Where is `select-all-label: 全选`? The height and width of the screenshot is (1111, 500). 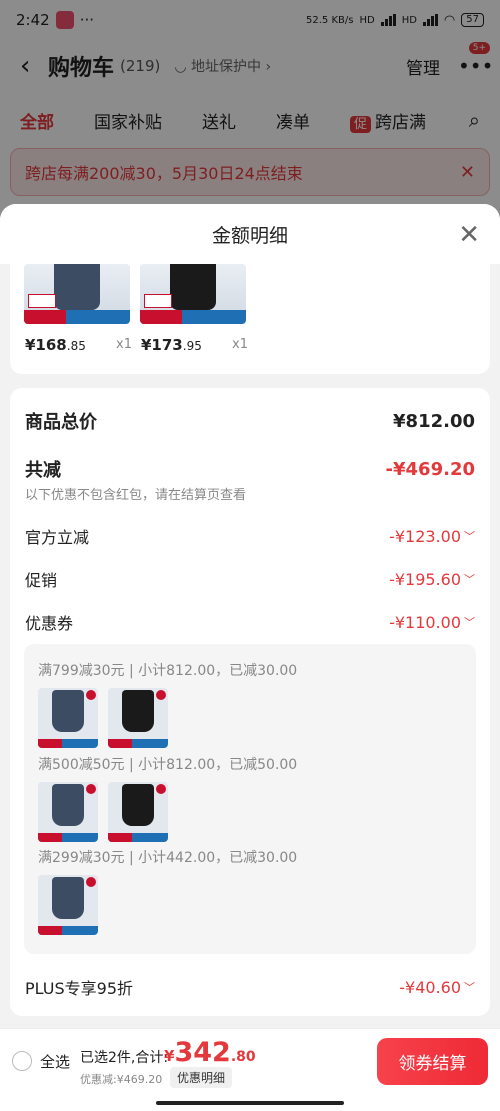
select-all-label: 全选 is located at coordinates (55, 1061).